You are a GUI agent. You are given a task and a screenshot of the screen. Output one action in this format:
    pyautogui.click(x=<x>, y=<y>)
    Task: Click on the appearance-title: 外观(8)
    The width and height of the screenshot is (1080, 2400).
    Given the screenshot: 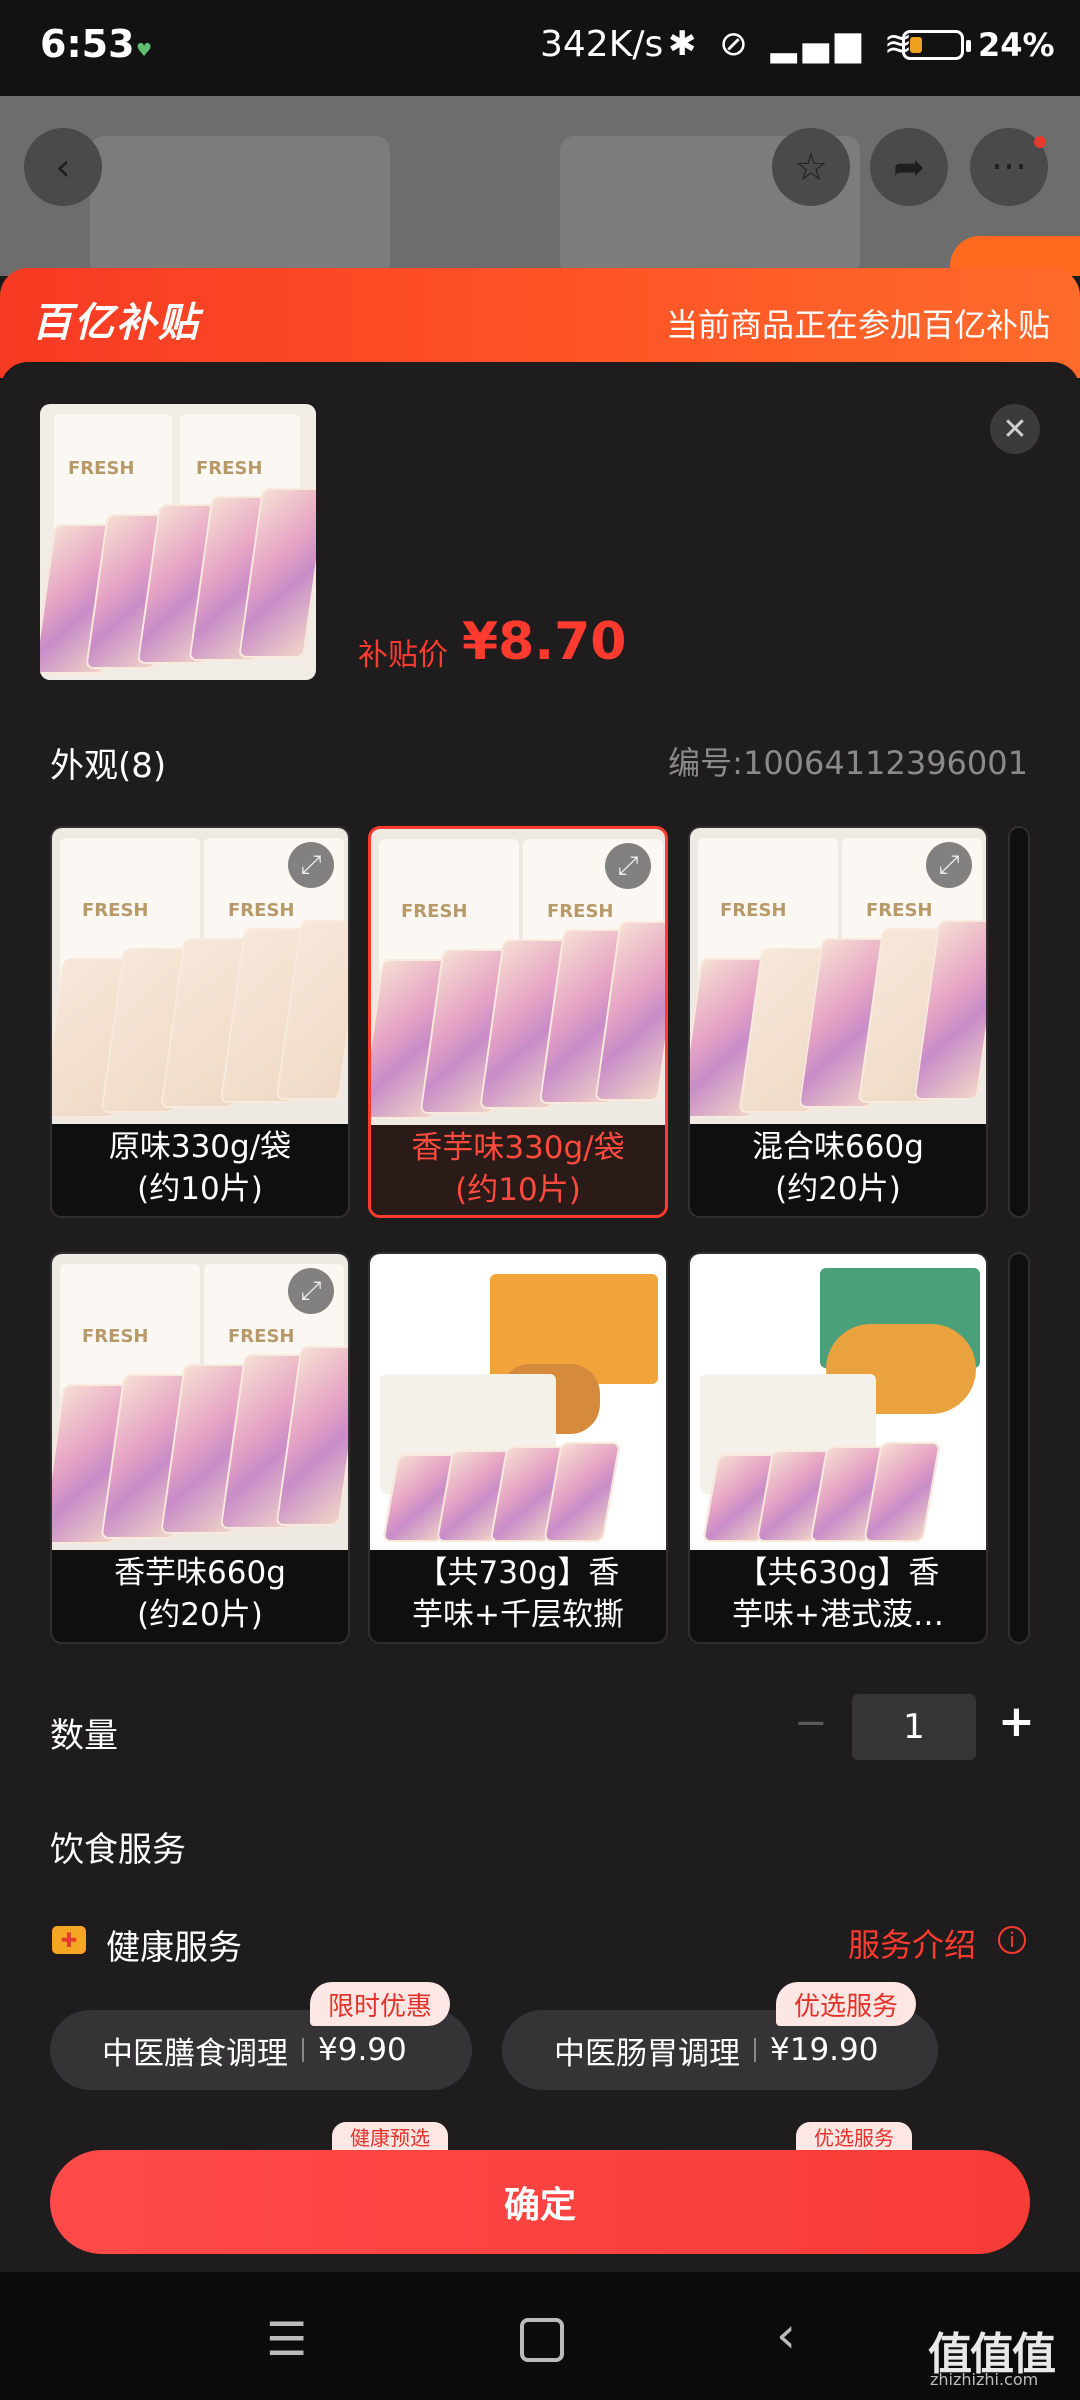 What is the action you would take?
    pyautogui.click(x=108, y=766)
    